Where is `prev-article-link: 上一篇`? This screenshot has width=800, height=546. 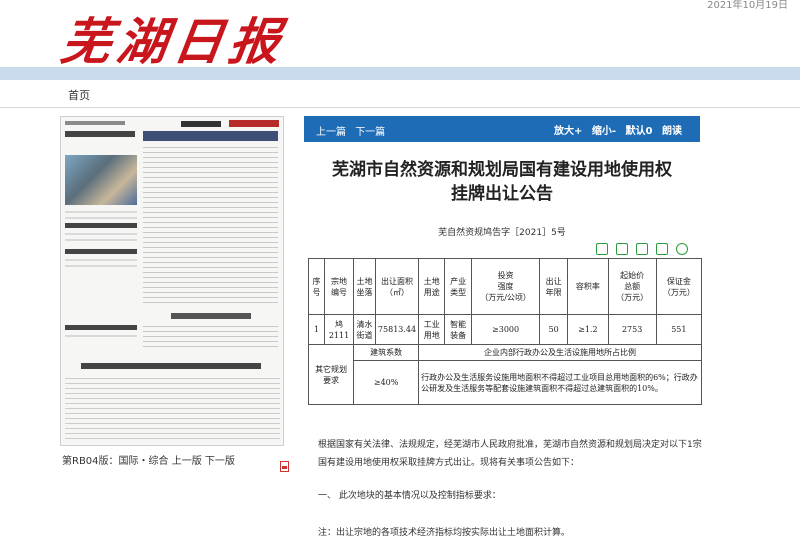 prev-article-link: 上一篇 is located at coordinates (331, 132).